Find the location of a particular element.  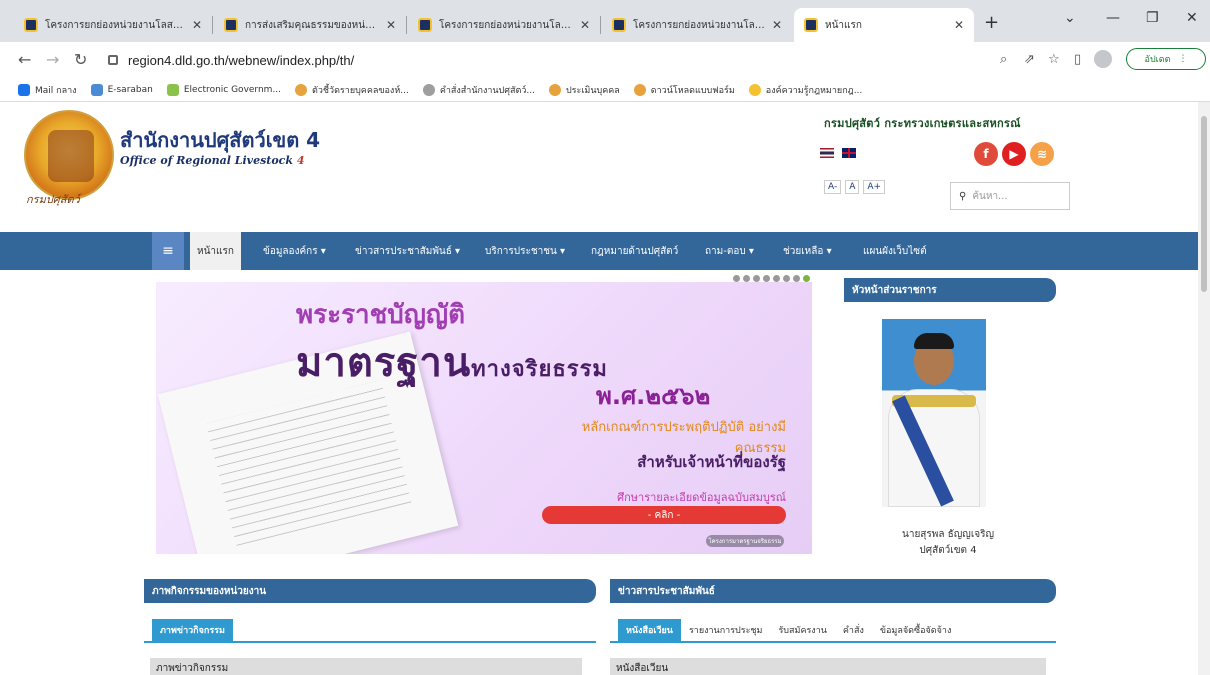

mail-icon is located at coordinates (24, 89).